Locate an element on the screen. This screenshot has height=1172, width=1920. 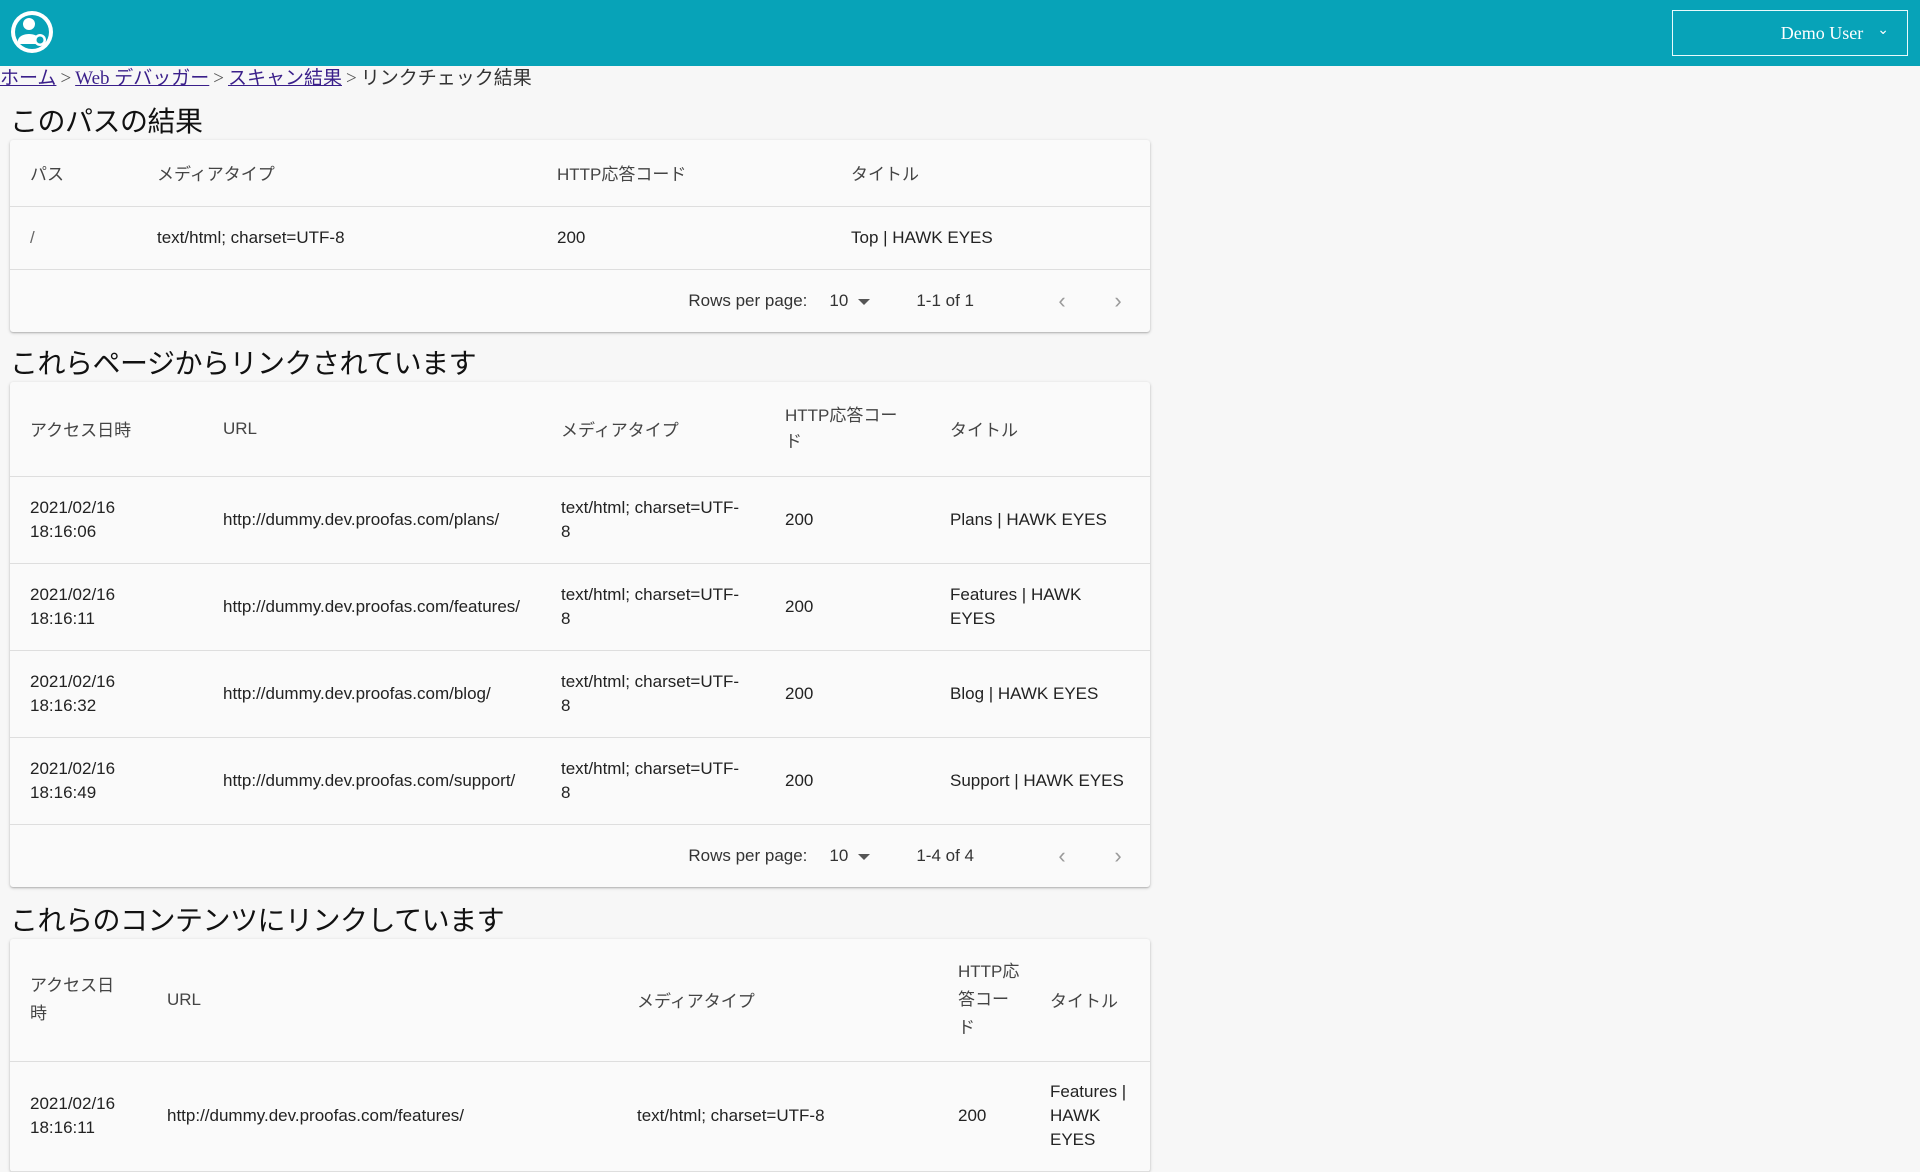
table-header-row: パス メディアタイプ HTTP応答コード タイトル is located at coordinates (580, 173).